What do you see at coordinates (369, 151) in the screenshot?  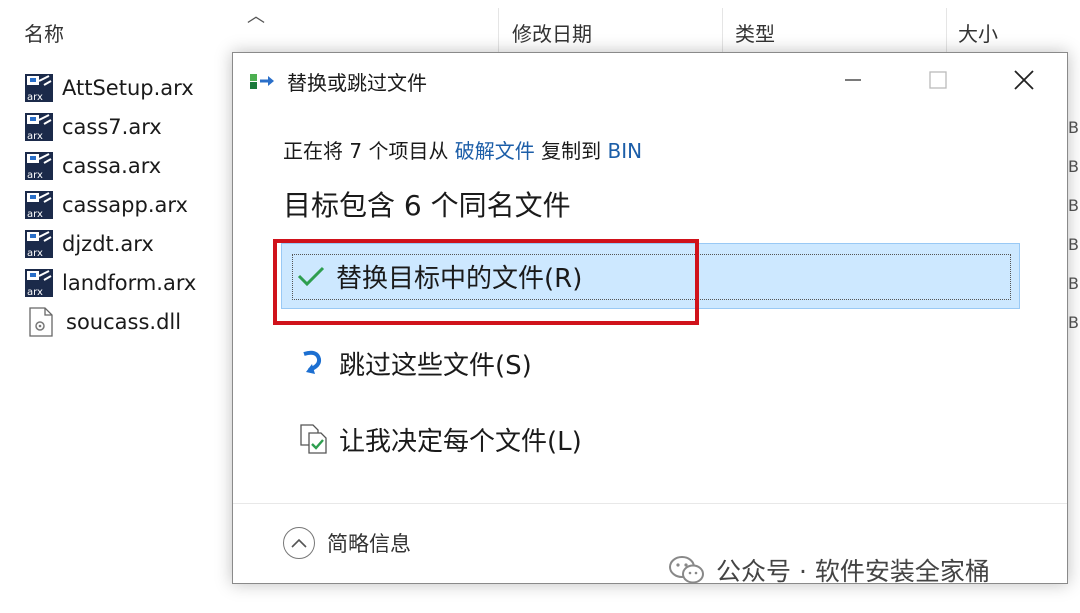 I see `copy-prefix-text: 正在将 7 个项目从` at bounding box center [369, 151].